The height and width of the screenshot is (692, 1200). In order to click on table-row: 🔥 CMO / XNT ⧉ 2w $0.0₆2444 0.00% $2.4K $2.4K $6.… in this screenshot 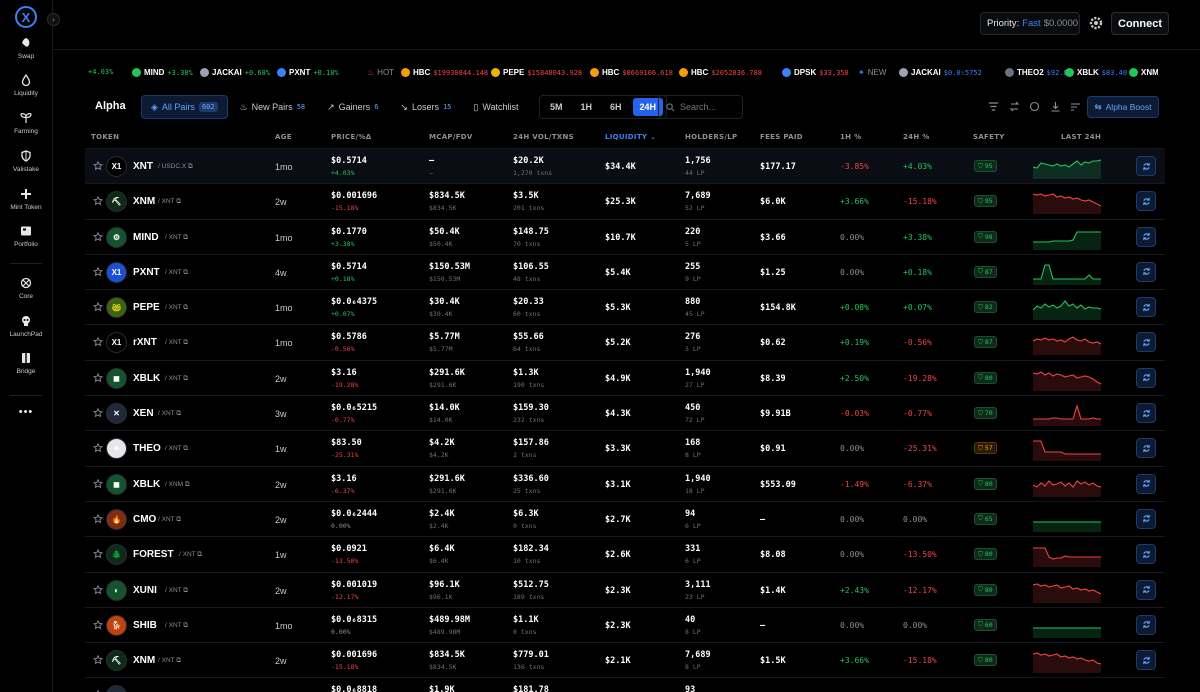, I will do `click(625, 520)`.